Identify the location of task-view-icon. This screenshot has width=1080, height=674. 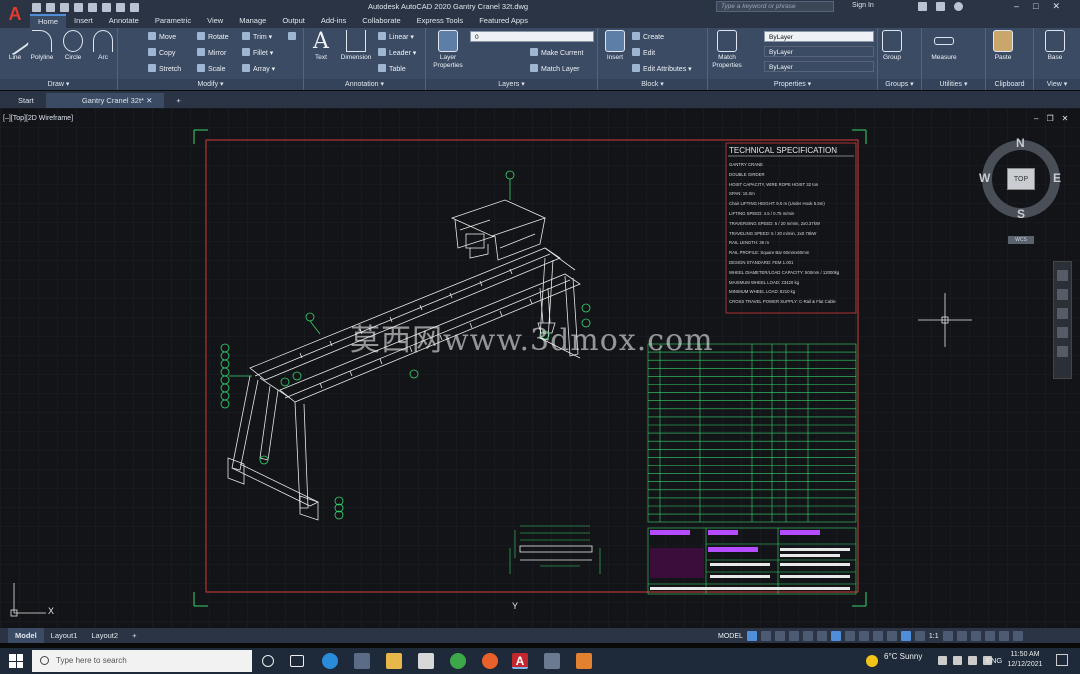
(297, 661).